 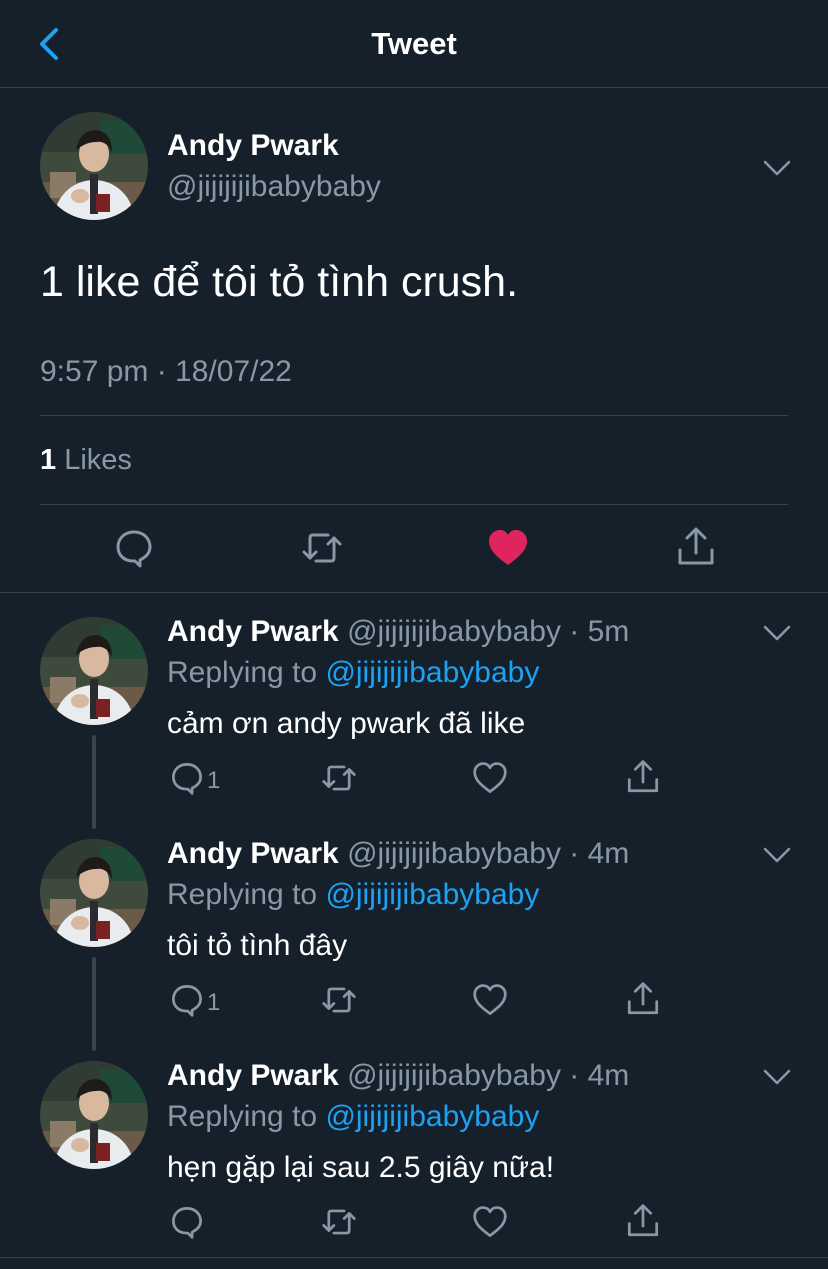 I want to click on page-title: Tweet, so click(x=414, y=43).